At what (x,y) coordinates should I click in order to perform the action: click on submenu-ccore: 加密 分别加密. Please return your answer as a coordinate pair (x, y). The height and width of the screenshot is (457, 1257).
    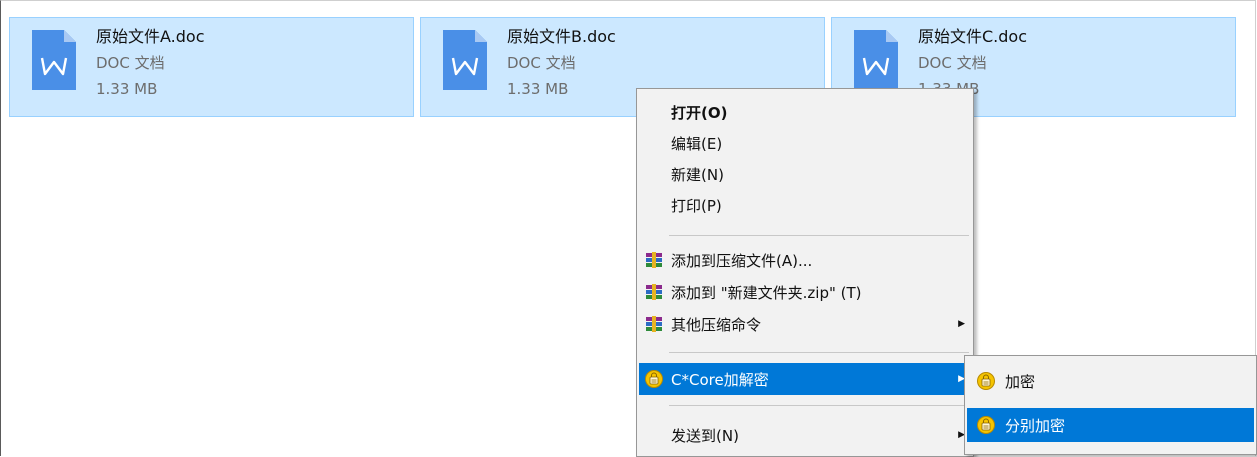
    Looking at the image, I should click on (1110, 405).